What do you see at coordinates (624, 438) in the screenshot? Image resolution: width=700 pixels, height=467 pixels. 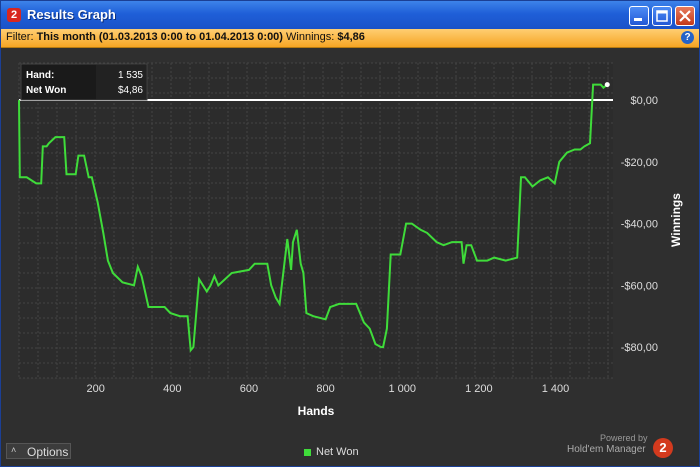 I see `powered-by-text: Powered by` at bounding box center [624, 438].